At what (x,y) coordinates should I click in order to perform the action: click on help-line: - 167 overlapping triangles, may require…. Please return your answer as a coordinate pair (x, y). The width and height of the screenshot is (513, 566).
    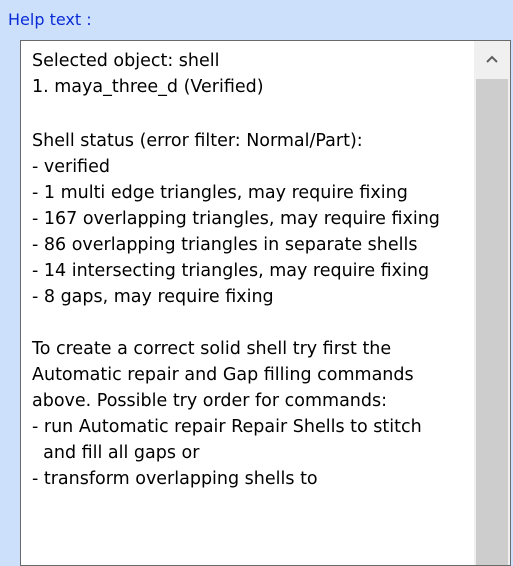
    Looking at the image, I should click on (236, 219).